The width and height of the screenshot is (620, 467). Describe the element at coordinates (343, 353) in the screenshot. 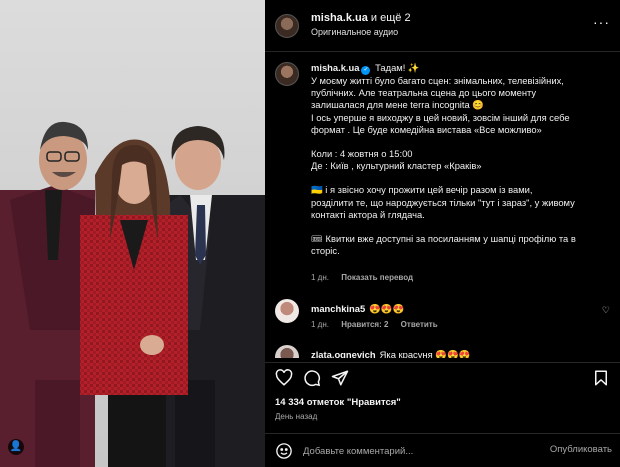

I see `commenter-username: zlata.ognevich` at that location.